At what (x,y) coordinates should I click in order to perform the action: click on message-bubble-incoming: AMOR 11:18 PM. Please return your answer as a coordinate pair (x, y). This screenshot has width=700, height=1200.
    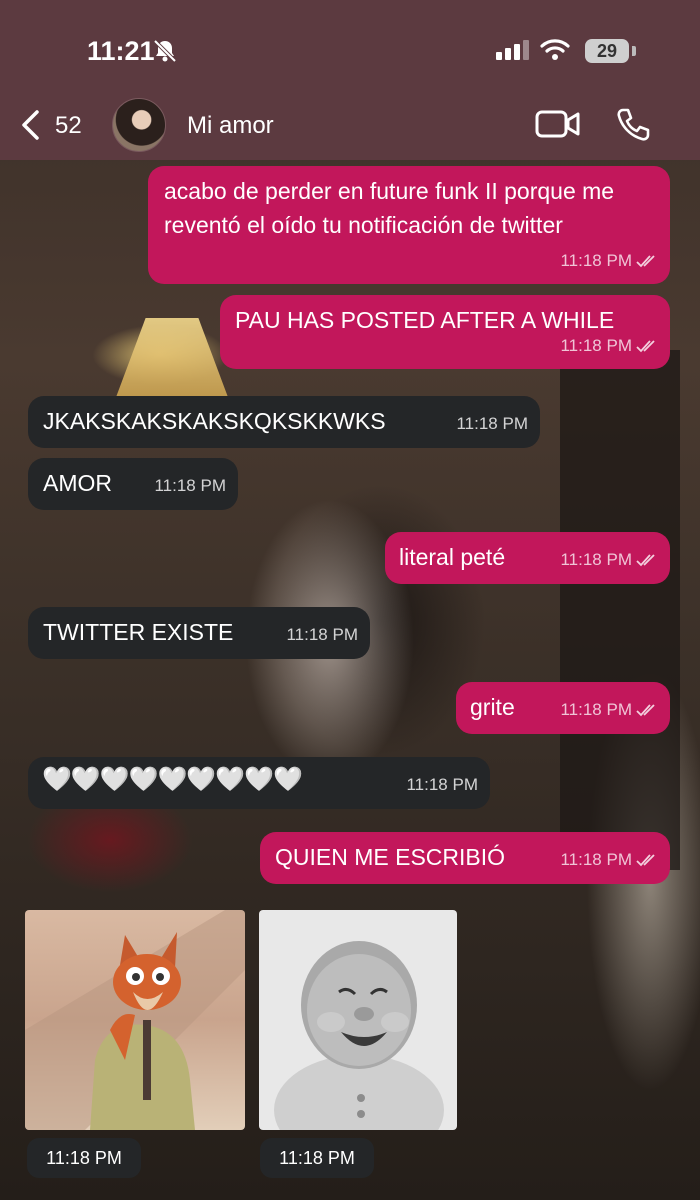
    Looking at the image, I should click on (133, 484).